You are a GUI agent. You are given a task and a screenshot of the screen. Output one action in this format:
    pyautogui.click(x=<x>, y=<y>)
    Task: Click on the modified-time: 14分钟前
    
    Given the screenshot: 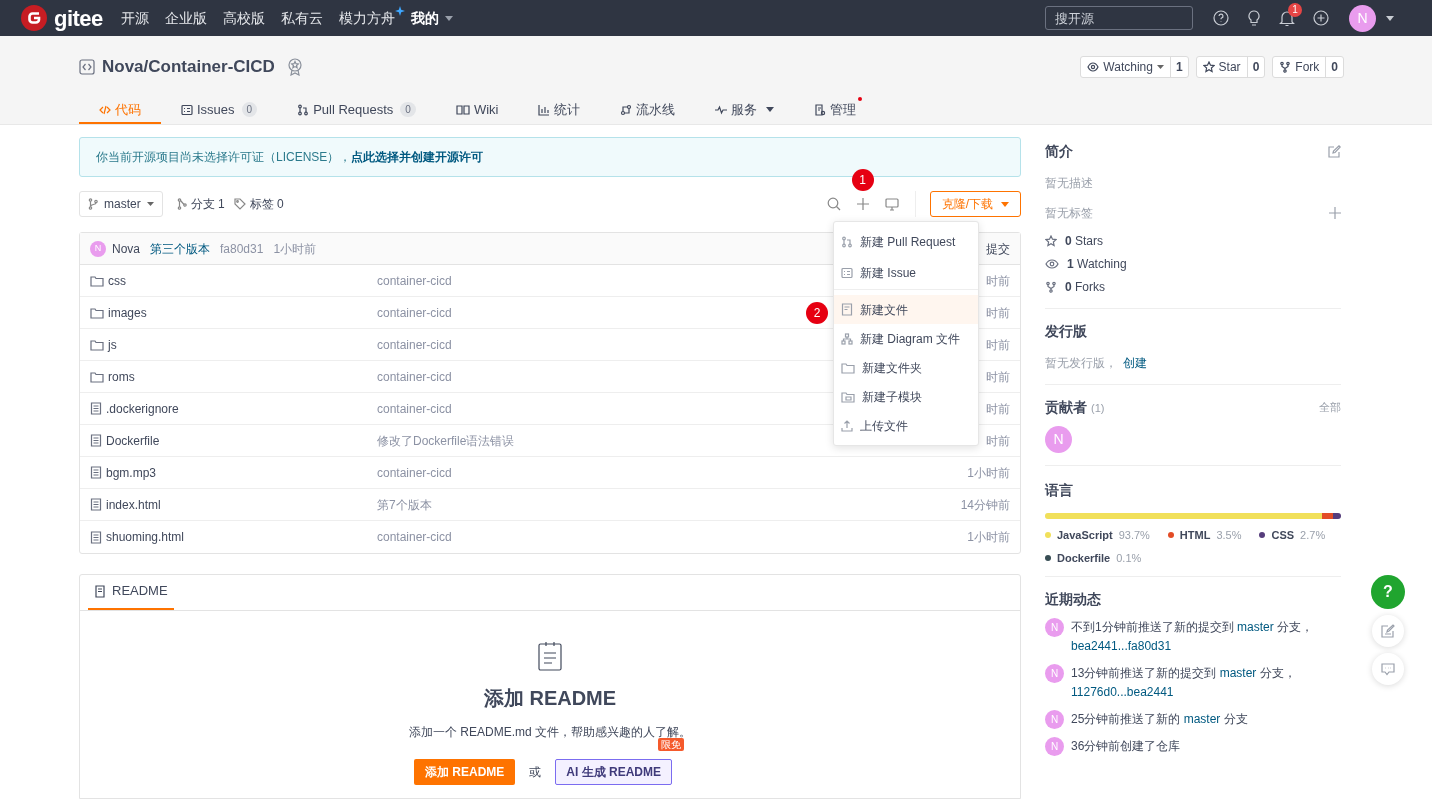 What is the action you would take?
    pyautogui.click(x=985, y=505)
    